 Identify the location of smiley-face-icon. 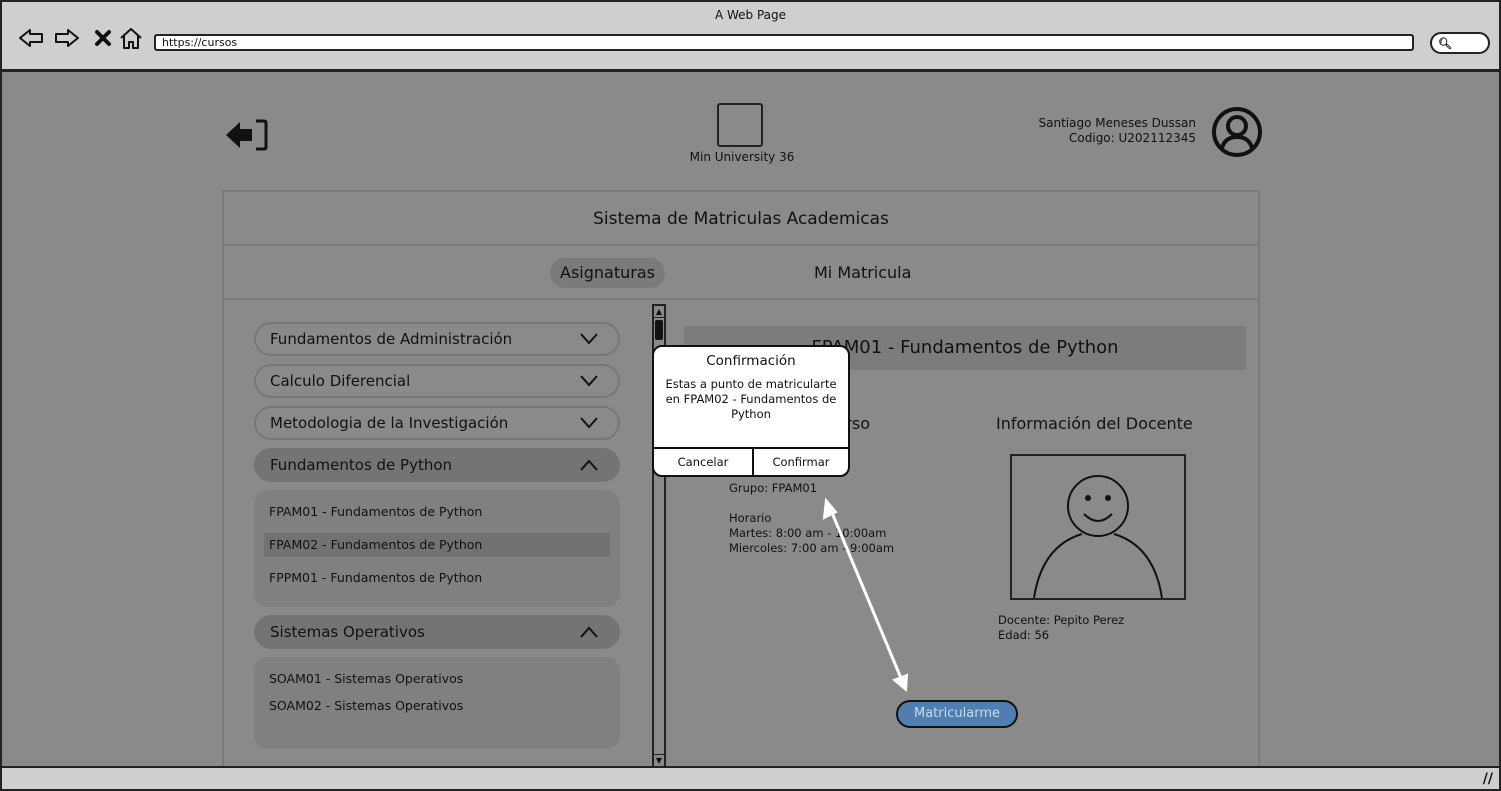
(1098, 537).